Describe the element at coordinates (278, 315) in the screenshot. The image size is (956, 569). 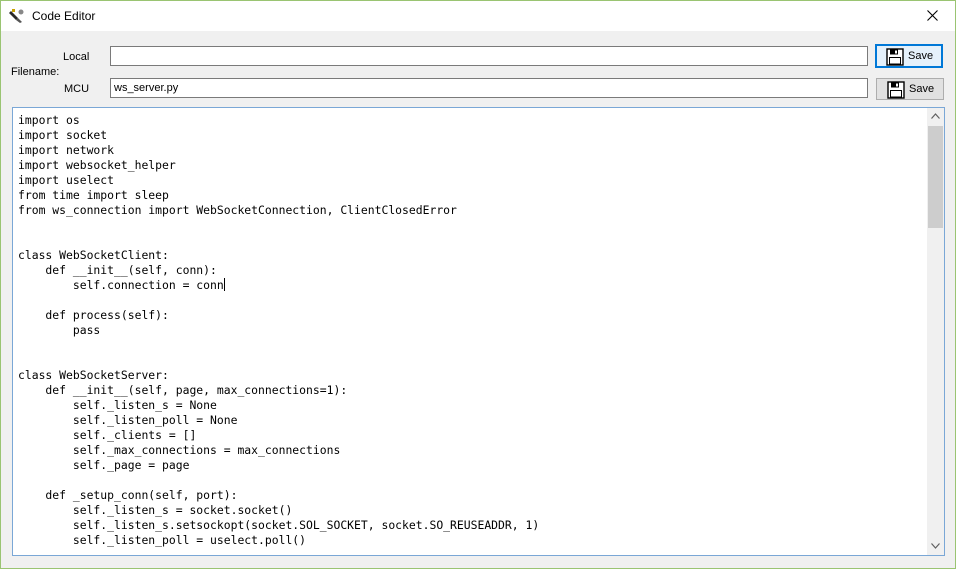
I see `code-line: def process(self):` at that location.